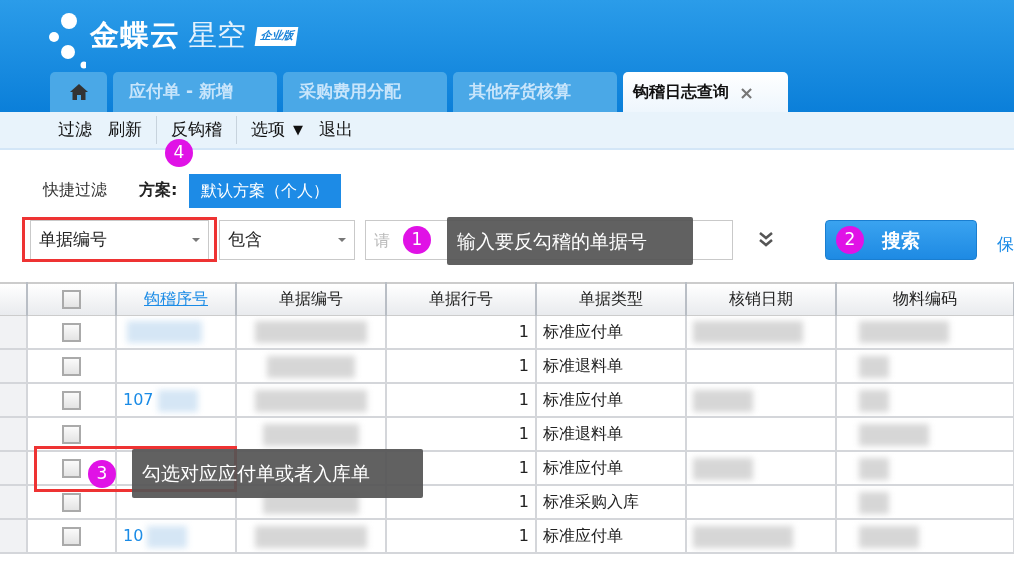 The height and width of the screenshot is (565, 1014). I want to click on hint-tooltip: 输入要反勾稽的单据号, so click(570, 241).